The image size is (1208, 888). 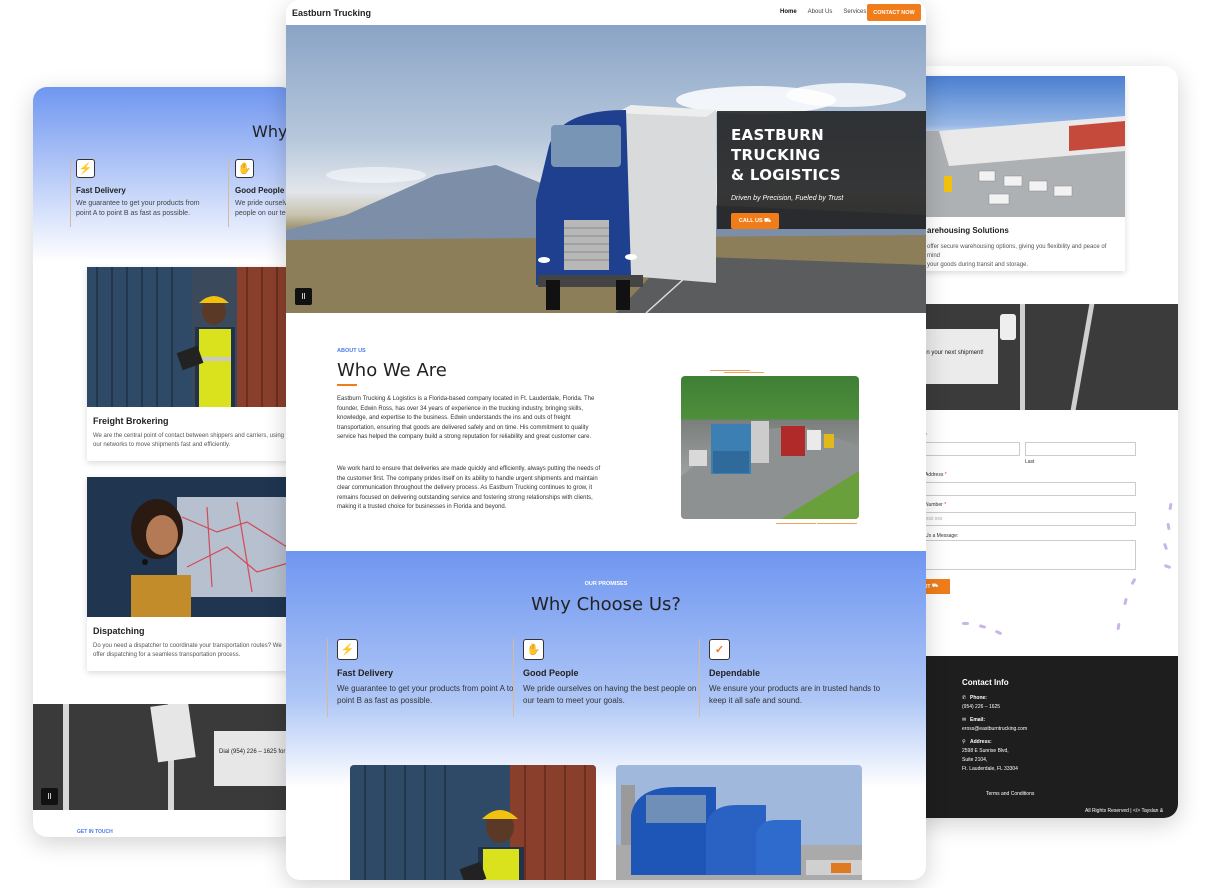 What do you see at coordinates (821, 155) in the screenshot?
I see `hero-title: EASTBURN TRUCKING & LOGISTICS` at bounding box center [821, 155].